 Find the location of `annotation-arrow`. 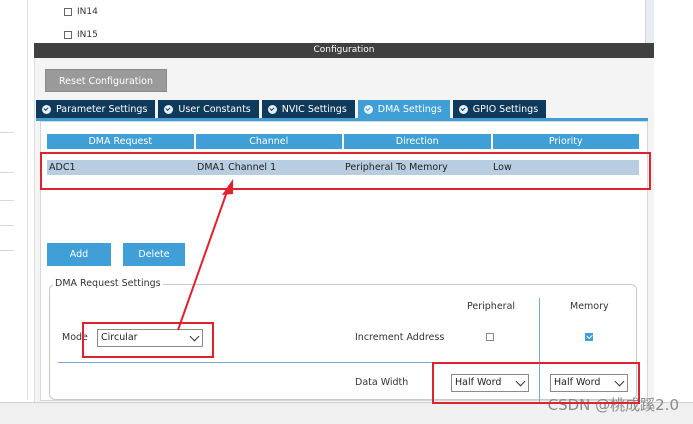

annotation-arrow is located at coordinates (205, 255).